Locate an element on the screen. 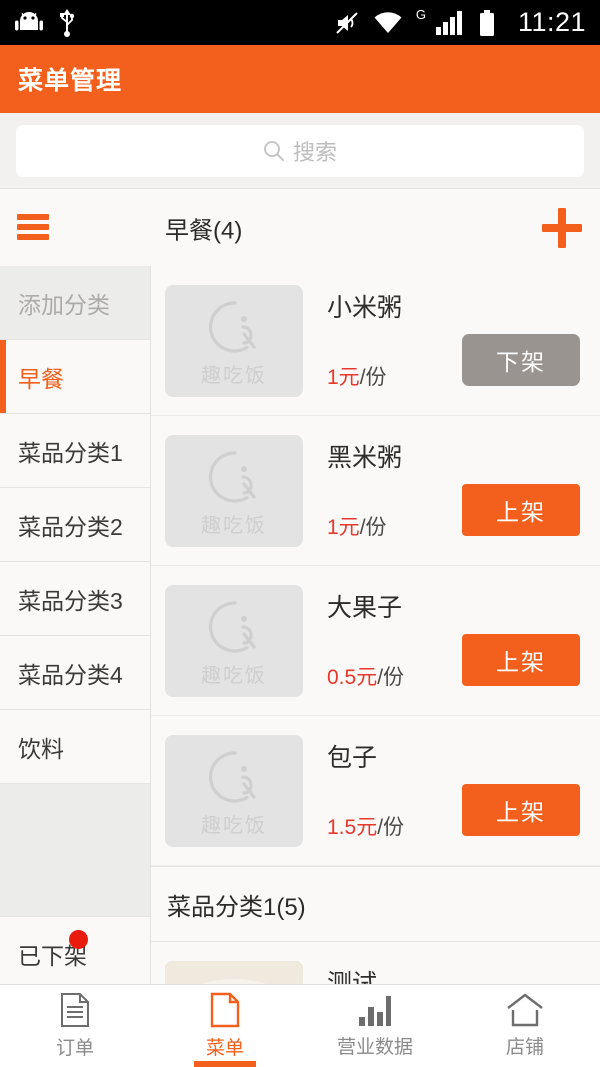  mute-icon is located at coordinates (347, 22).